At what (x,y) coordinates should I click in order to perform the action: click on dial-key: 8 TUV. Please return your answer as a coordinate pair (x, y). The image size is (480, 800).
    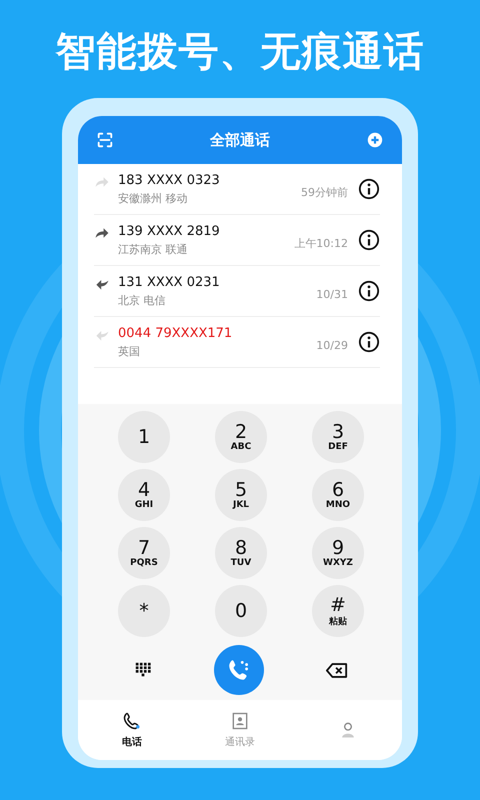
    Looking at the image, I should click on (241, 553).